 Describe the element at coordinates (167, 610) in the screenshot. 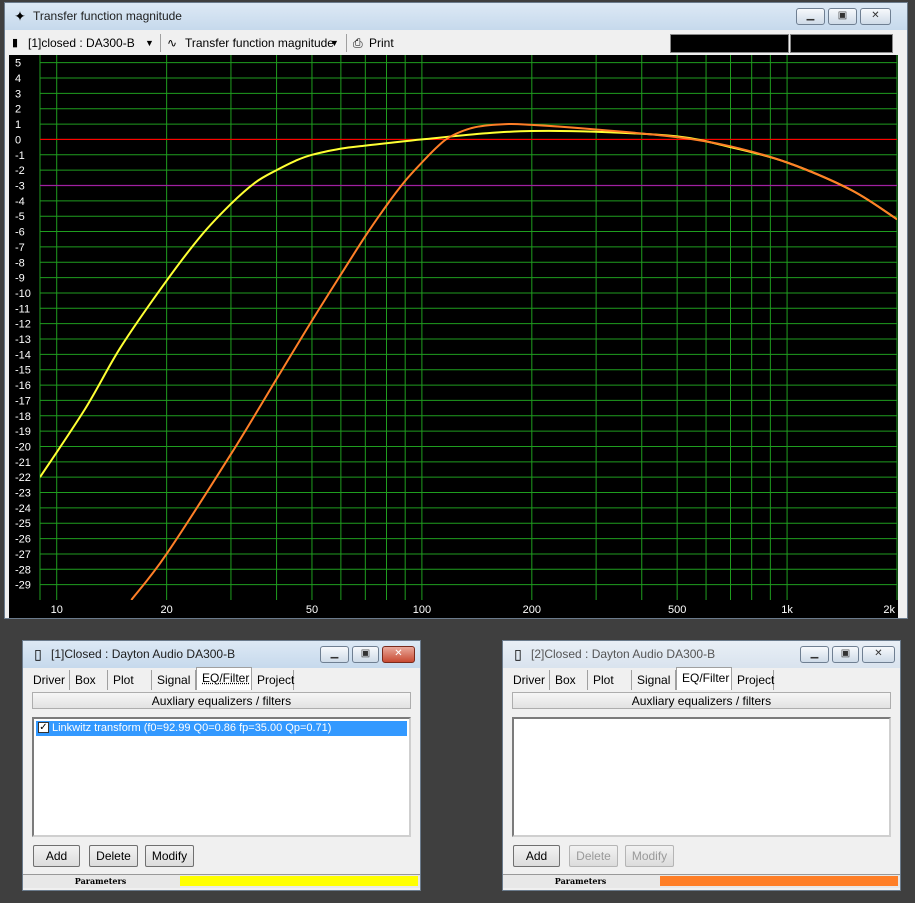

I see `x-tick-label: 20` at that location.